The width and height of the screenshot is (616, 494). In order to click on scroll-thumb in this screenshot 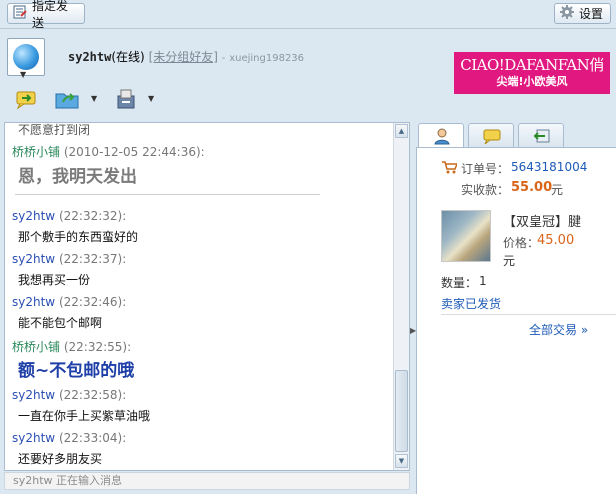, I will do `click(401, 411)`.